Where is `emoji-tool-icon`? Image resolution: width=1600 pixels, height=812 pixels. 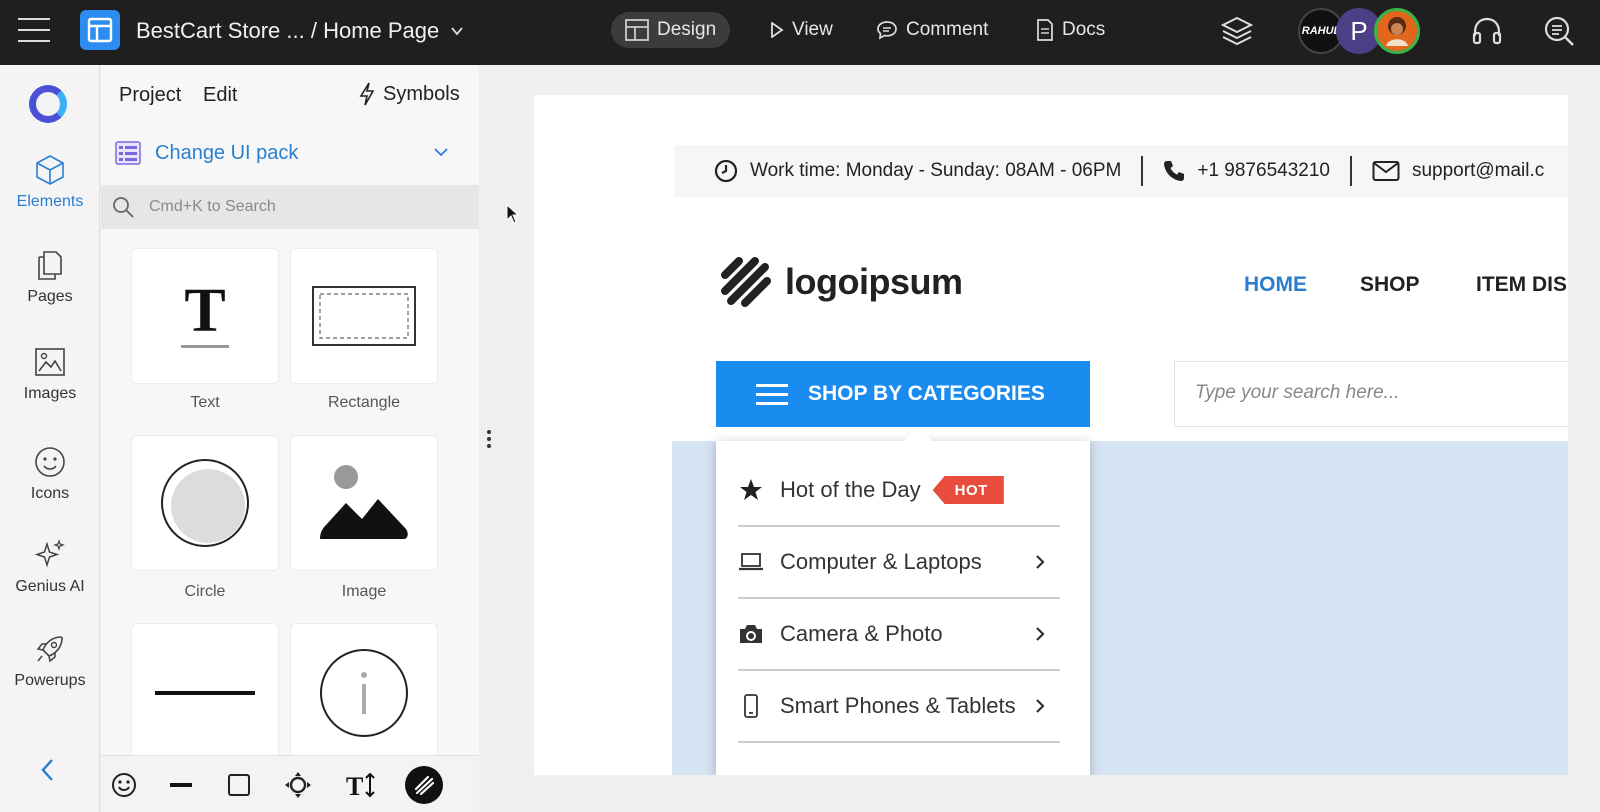 emoji-tool-icon is located at coordinates (124, 785).